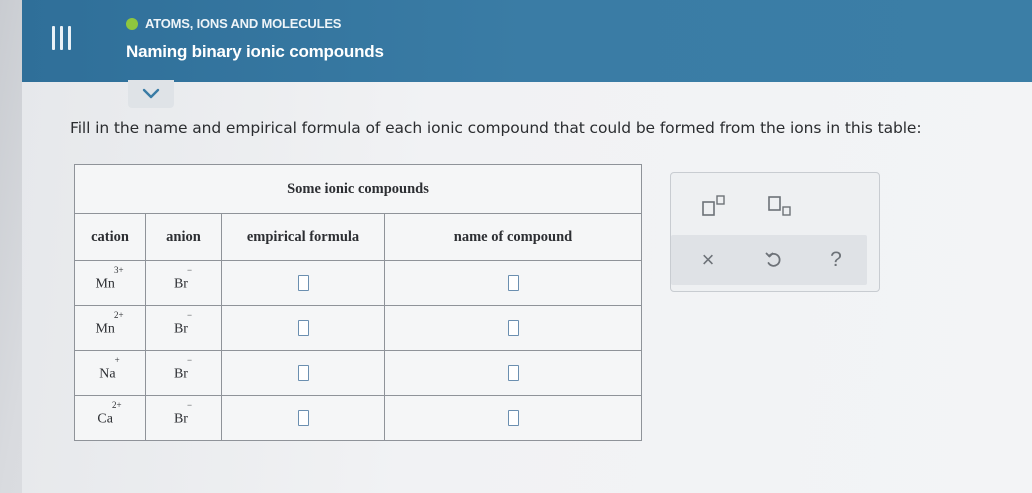 Image resolution: width=1032 pixels, height=493 pixels. Describe the element at coordinates (303, 237) in the screenshot. I see `column-header-empirical-formula: empirical formula` at that location.